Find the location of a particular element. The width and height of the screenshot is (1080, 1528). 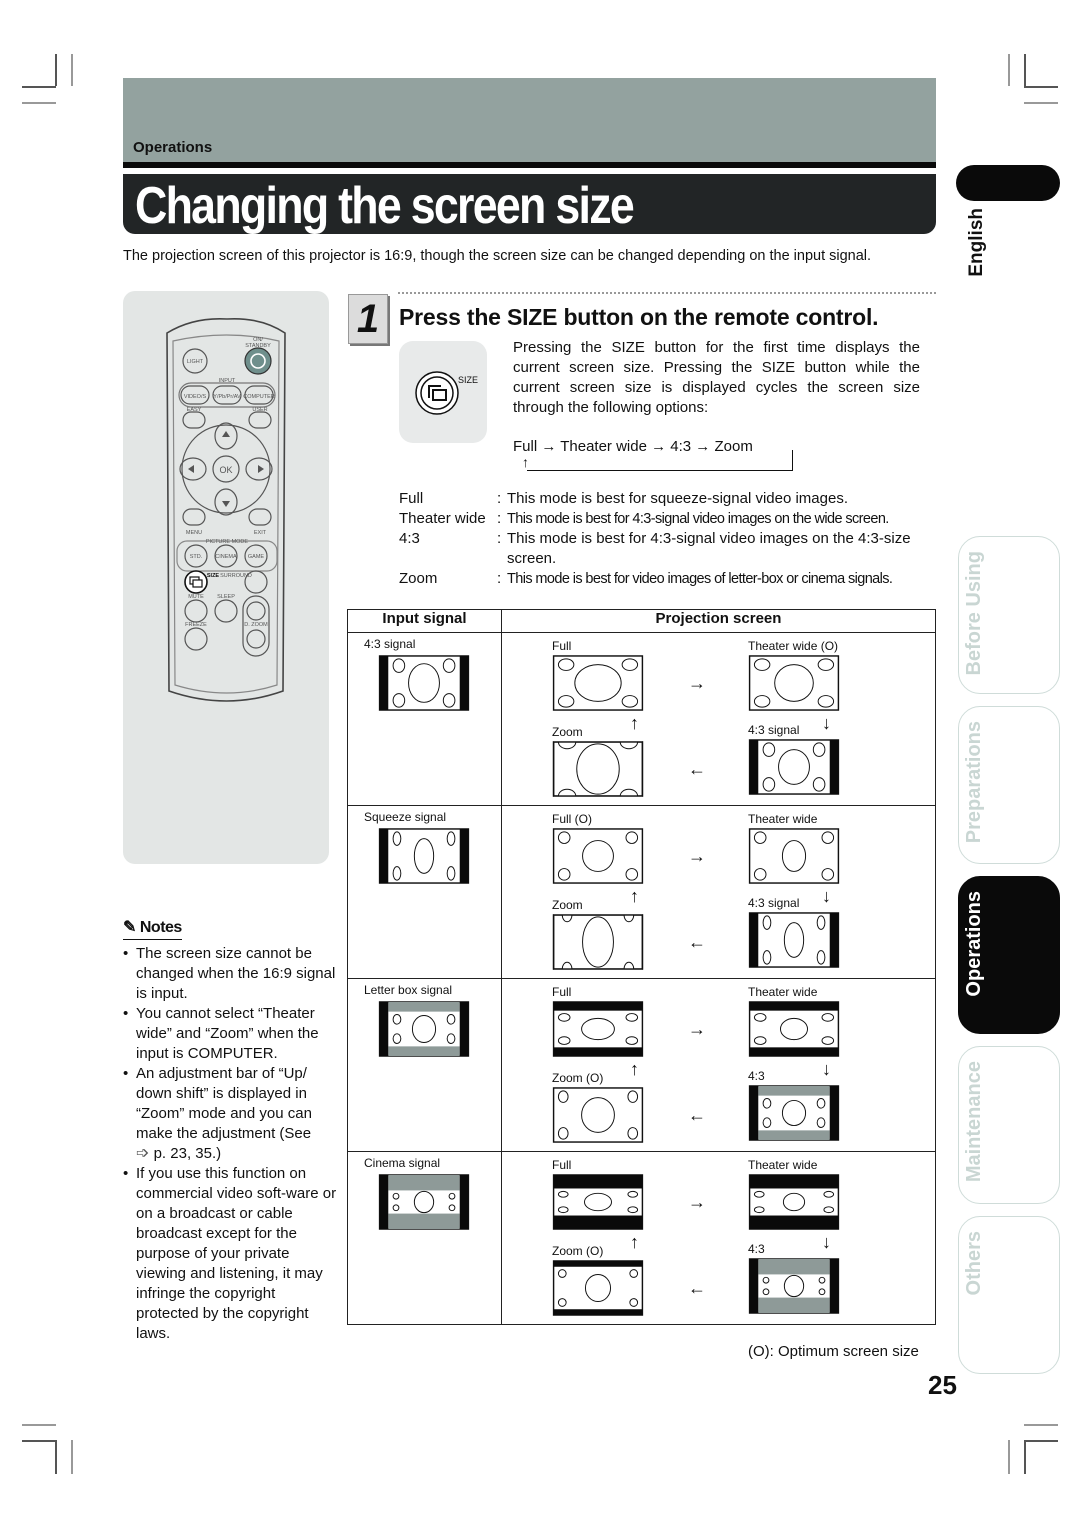

svg-text: SURROUND is located at coordinates (236, 576).